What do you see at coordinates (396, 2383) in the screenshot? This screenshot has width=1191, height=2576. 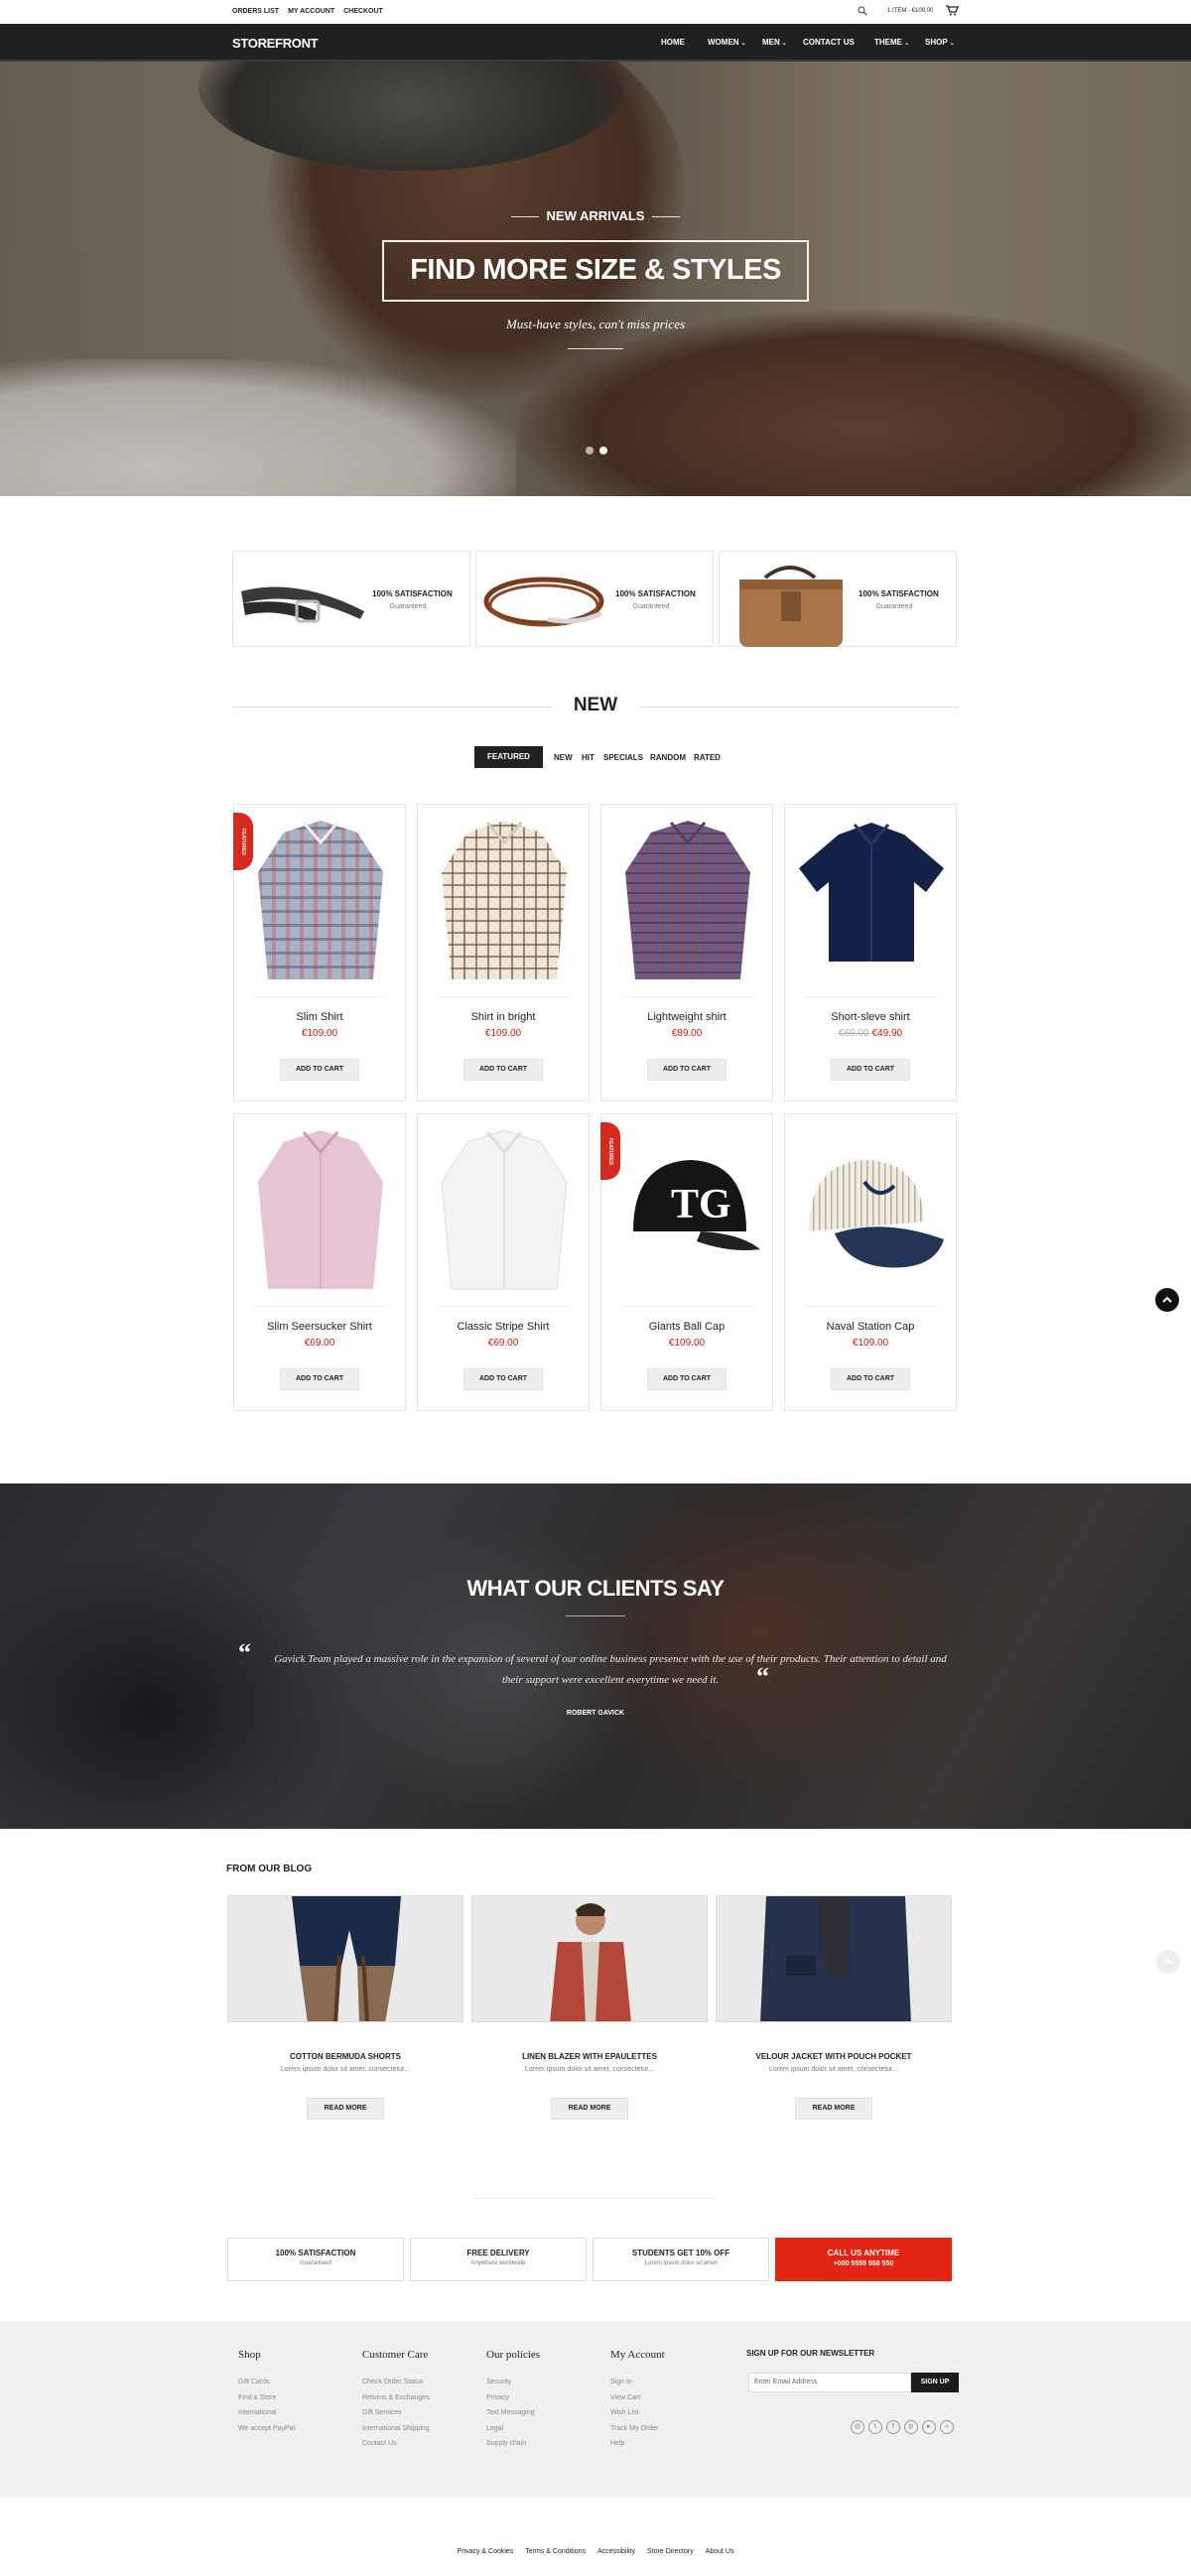 I see `footer-link: Check Order Status` at bounding box center [396, 2383].